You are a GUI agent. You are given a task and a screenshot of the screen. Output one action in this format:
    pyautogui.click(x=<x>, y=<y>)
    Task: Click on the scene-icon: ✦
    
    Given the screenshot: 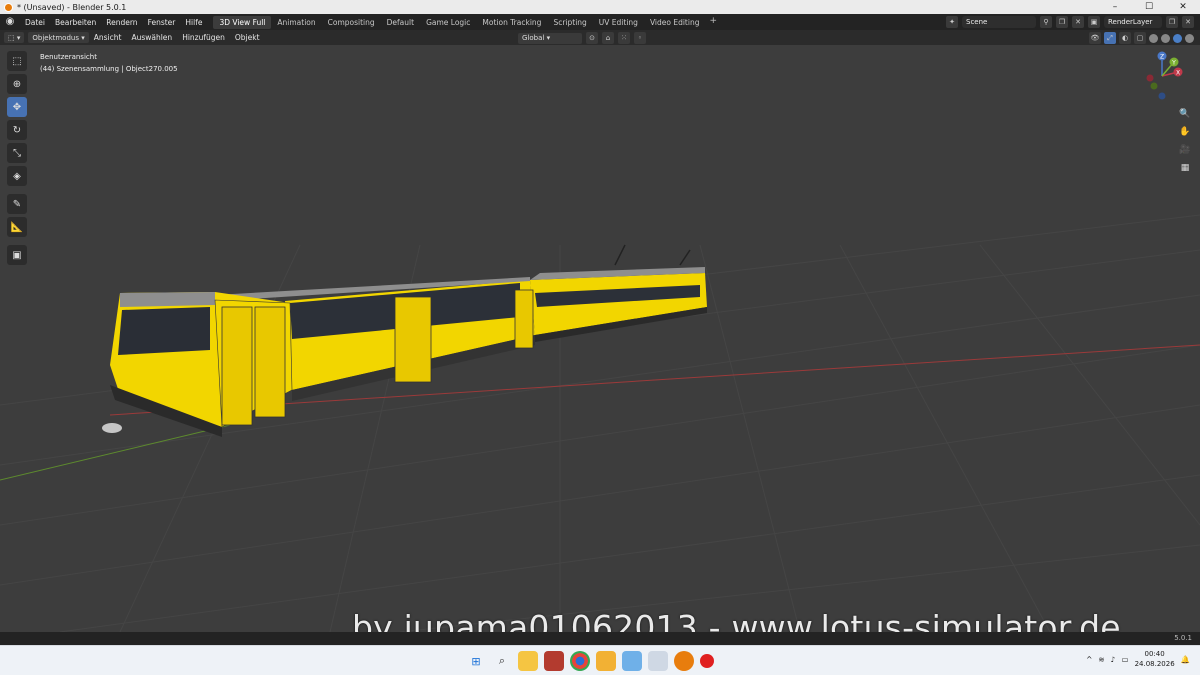 What is the action you would take?
    pyautogui.click(x=952, y=22)
    